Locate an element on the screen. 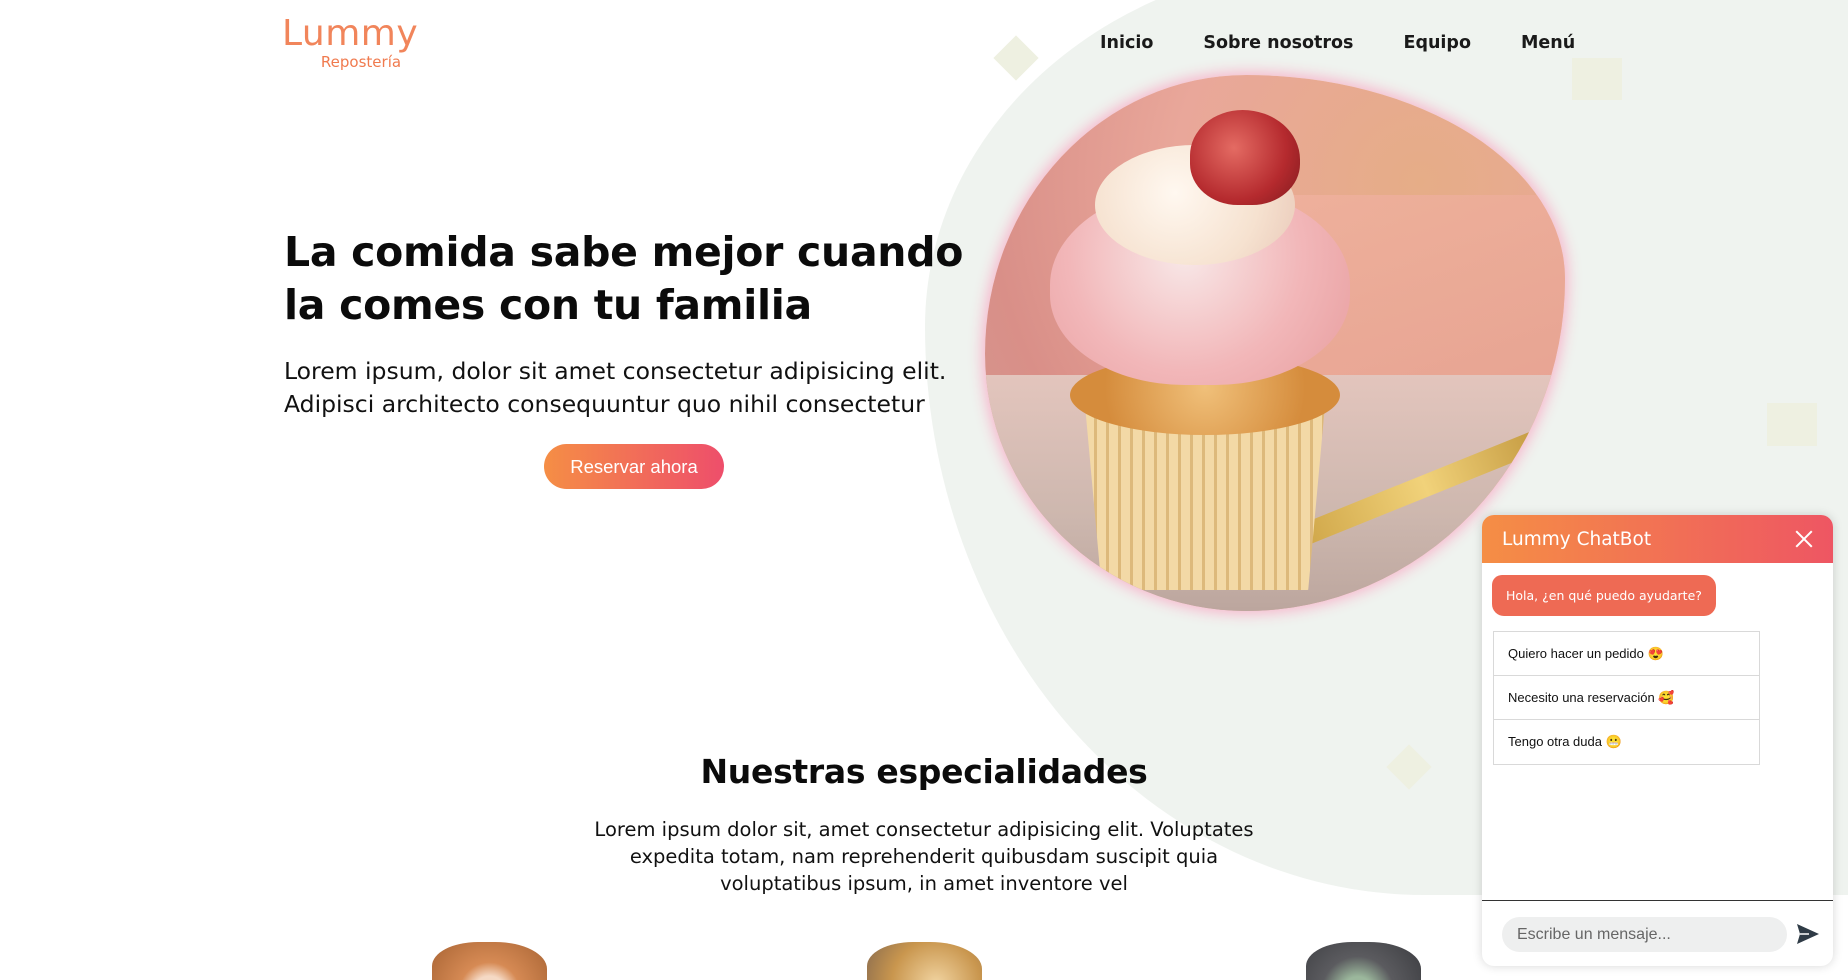 This screenshot has height=980, width=1848. chat-option-reservacion: Necesito una reservación 🥰 is located at coordinates (1626, 698).